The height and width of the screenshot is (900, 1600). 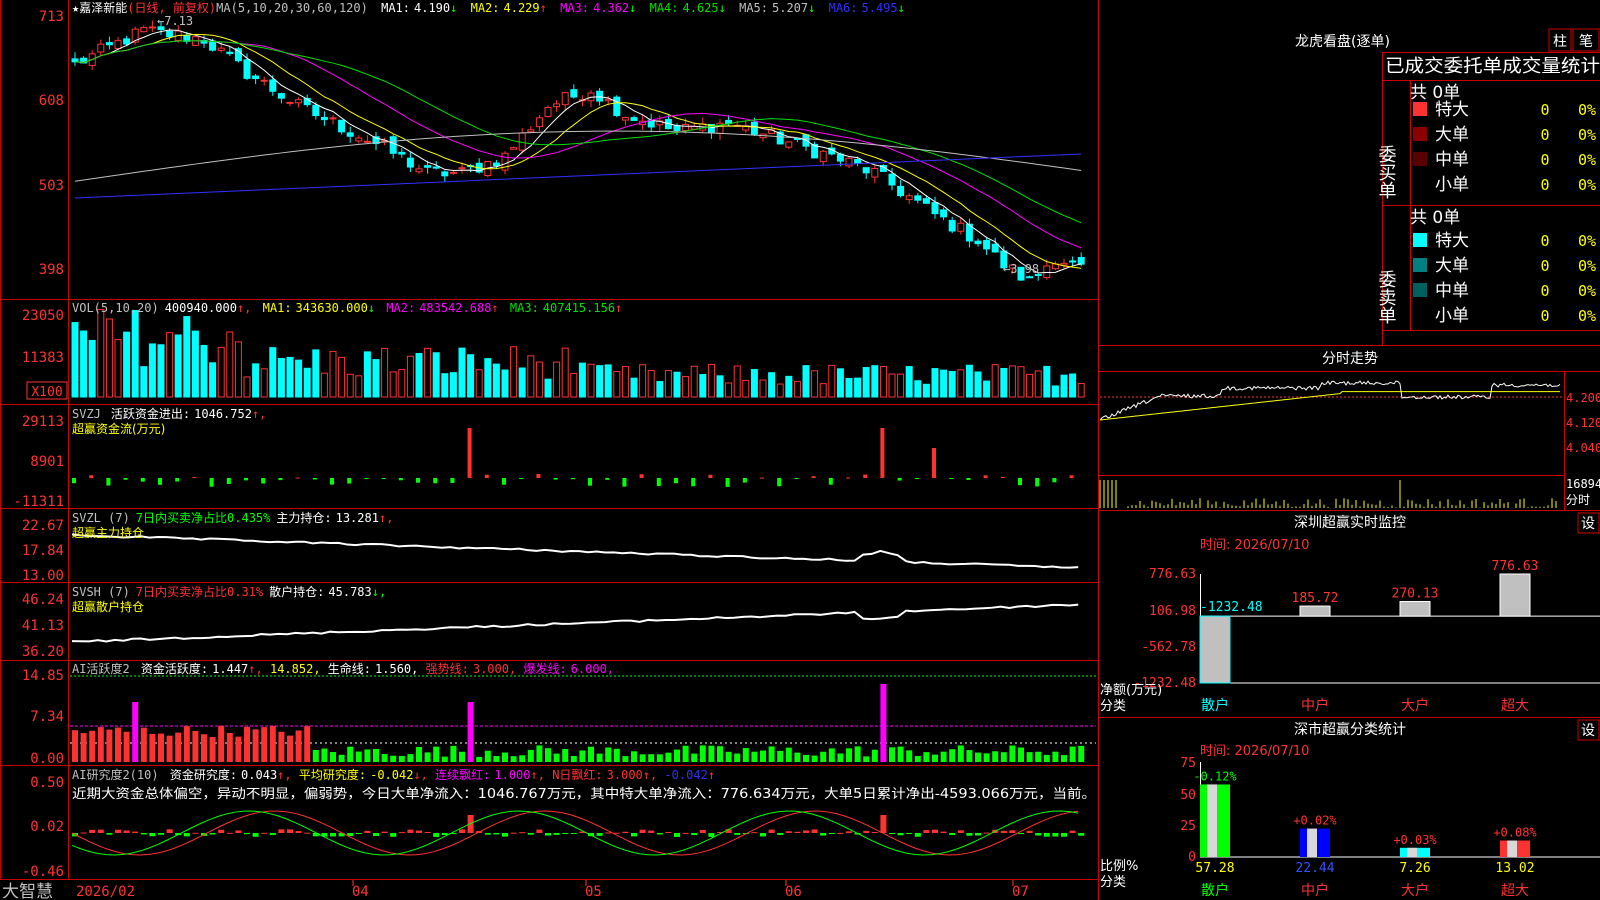 I want to click on ai-active-ytick-1: 14.85, so click(x=43, y=676).